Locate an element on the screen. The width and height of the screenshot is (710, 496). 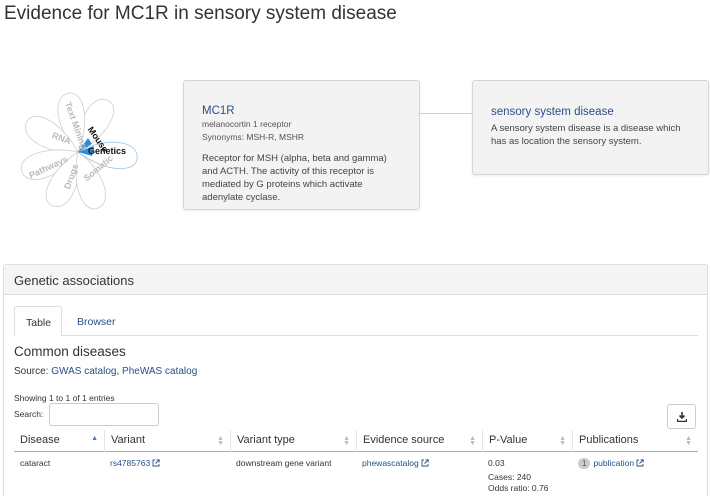
source-prefix: Source: is located at coordinates (33, 371).